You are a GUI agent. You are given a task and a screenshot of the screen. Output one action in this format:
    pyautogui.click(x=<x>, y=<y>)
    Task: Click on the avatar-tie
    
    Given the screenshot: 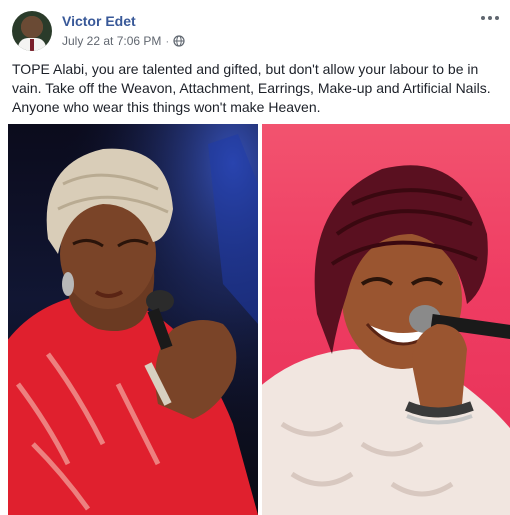 What is the action you would take?
    pyautogui.click(x=32, y=45)
    